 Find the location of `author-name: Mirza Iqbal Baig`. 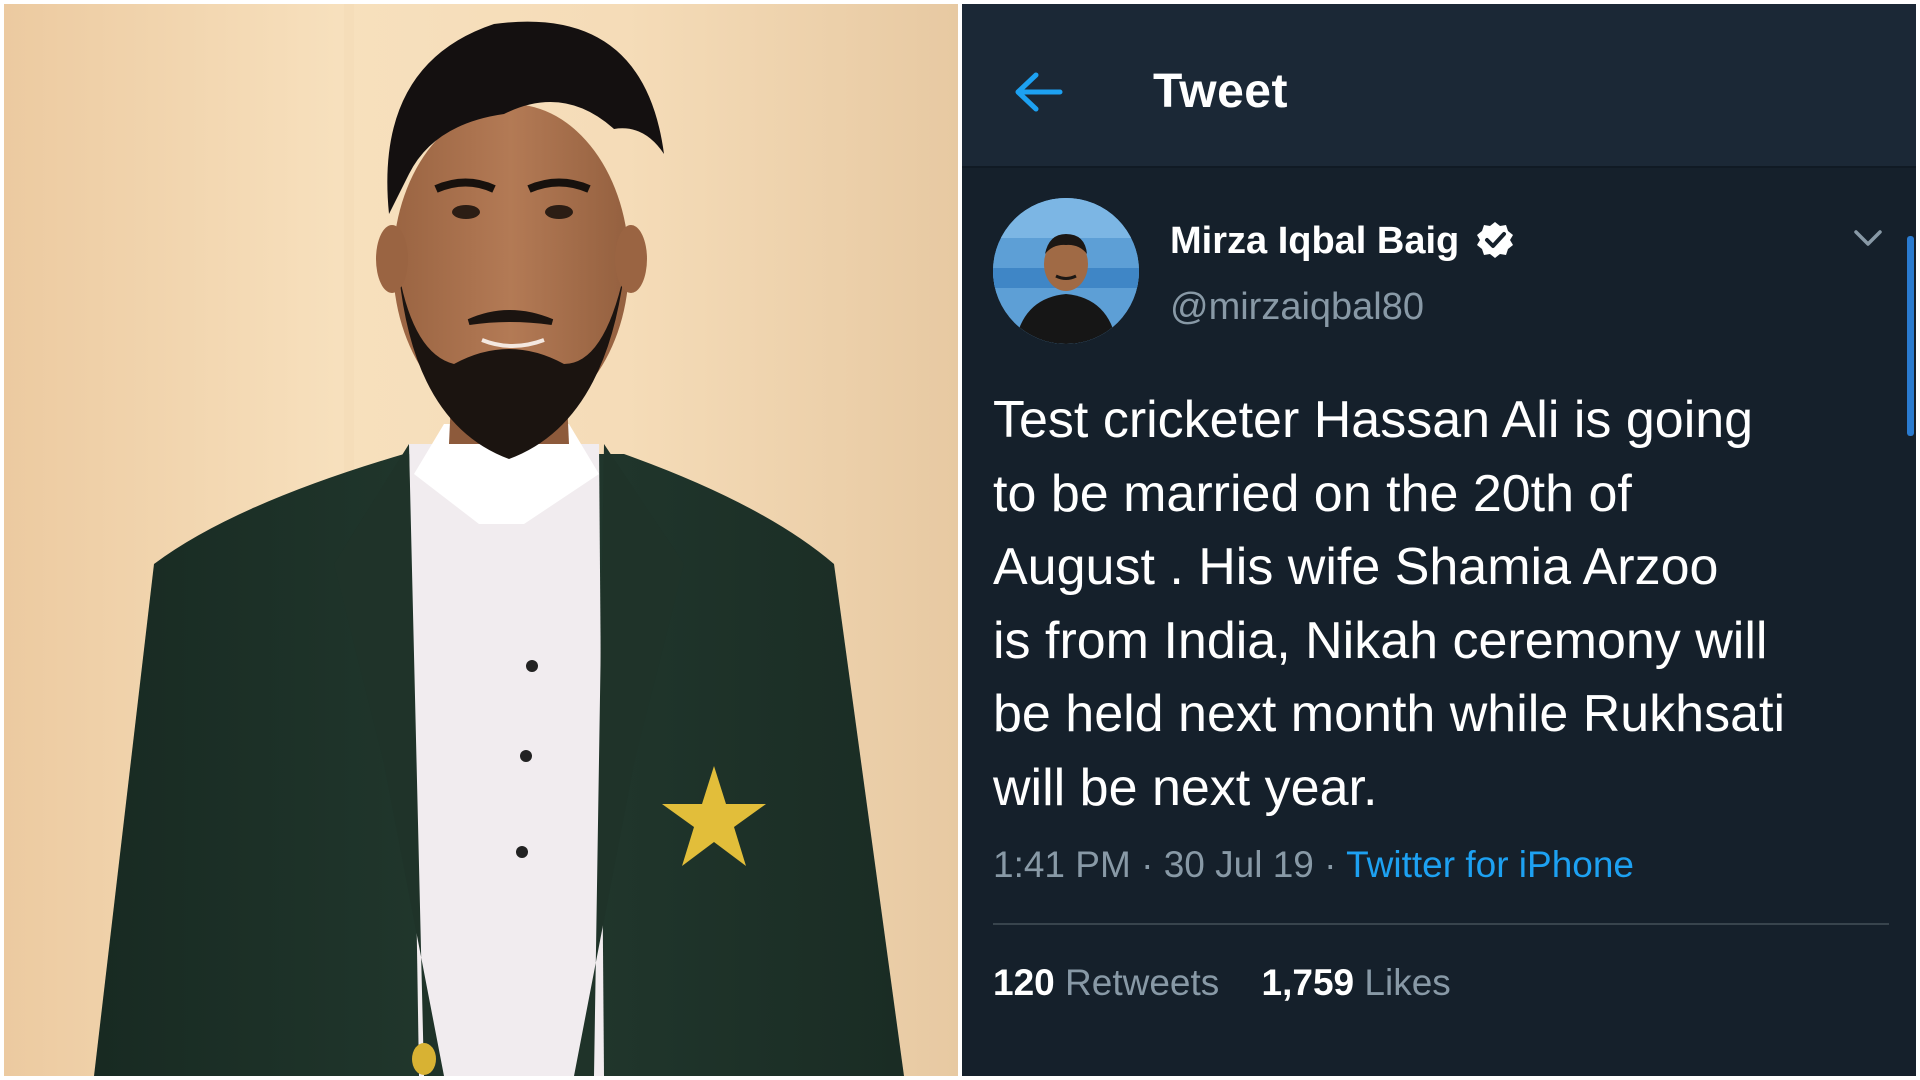

author-name: Mirza Iqbal Baig is located at coordinates (1314, 241).